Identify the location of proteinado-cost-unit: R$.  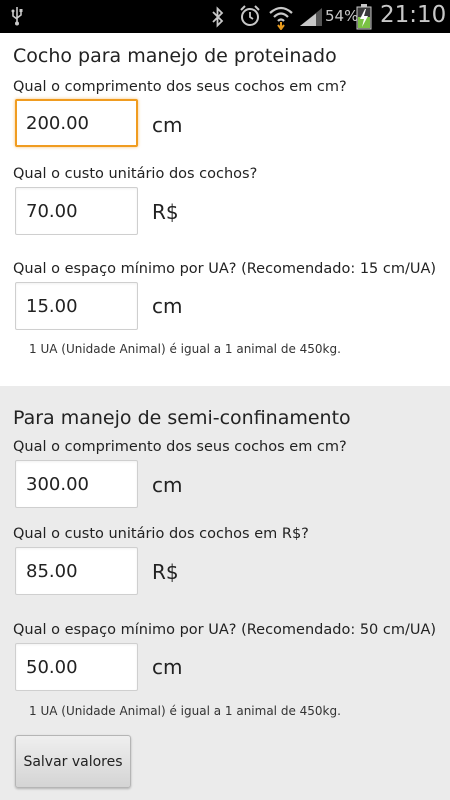
(165, 212).